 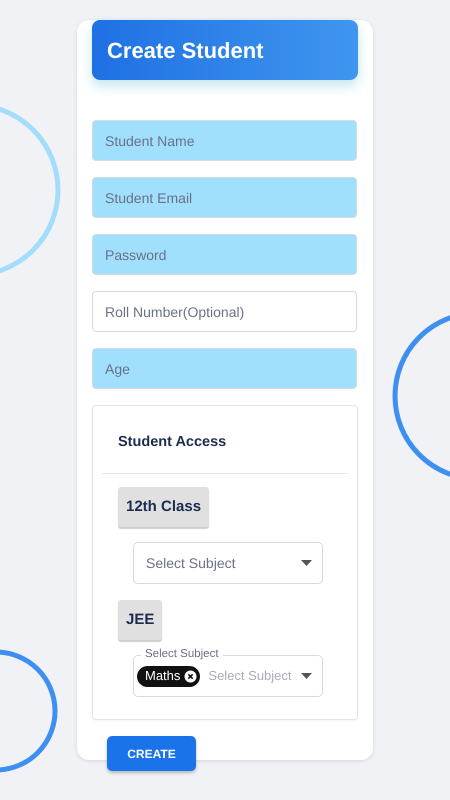 What do you see at coordinates (164, 507) in the screenshot?
I see `group-button: 12th Class` at bounding box center [164, 507].